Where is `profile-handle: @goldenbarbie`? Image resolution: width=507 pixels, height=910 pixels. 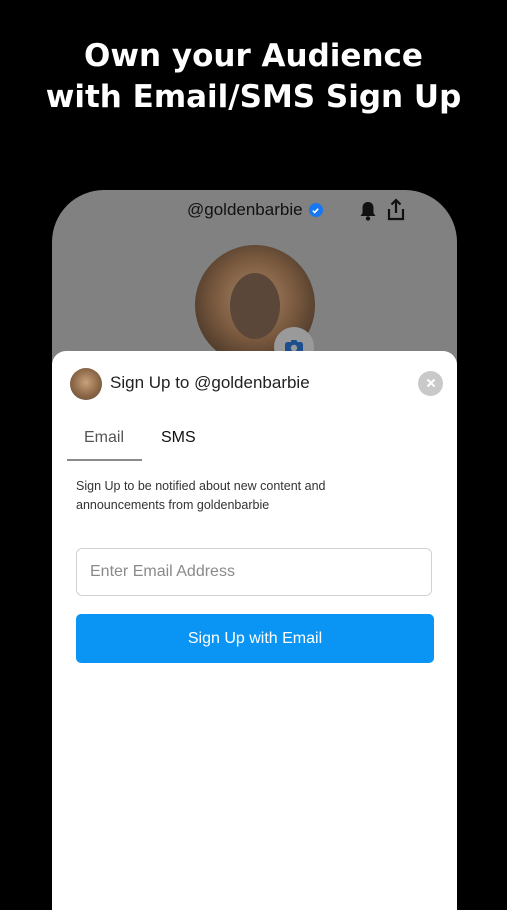 profile-handle: @goldenbarbie is located at coordinates (255, 210).